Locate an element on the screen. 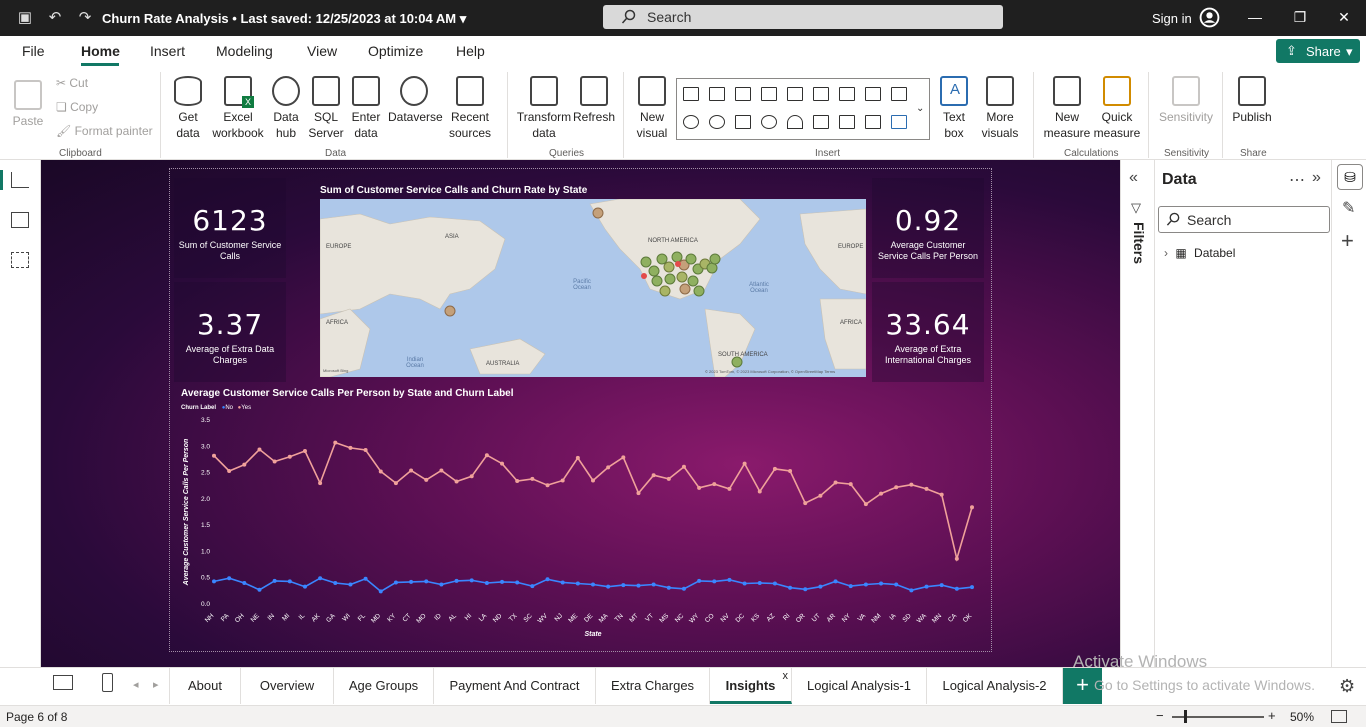 Image resolution: width=1366 pixels, height=727 pixels. sql-server-button: SQL Server is located at coordinates (326, 108).